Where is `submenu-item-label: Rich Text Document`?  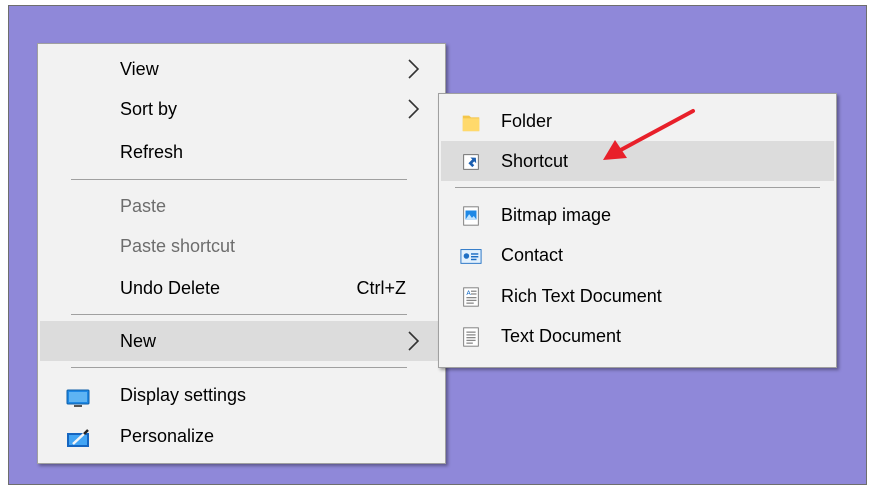
submenu-item-label: Rich Text Document is located at coordinates (581, 296).